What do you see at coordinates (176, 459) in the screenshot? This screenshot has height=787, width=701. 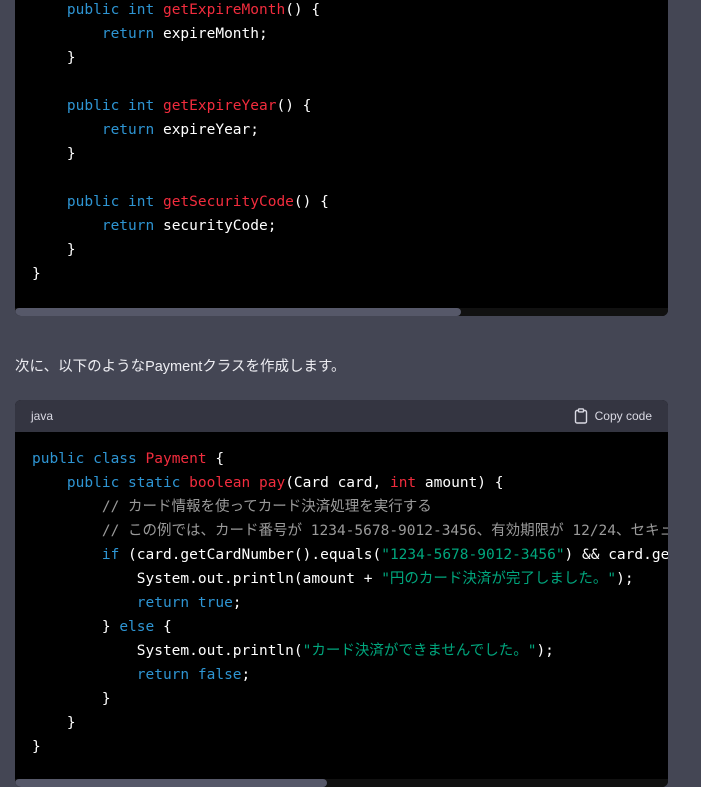 I see `class-name-token: Payment` at bounding box center [176, 459].